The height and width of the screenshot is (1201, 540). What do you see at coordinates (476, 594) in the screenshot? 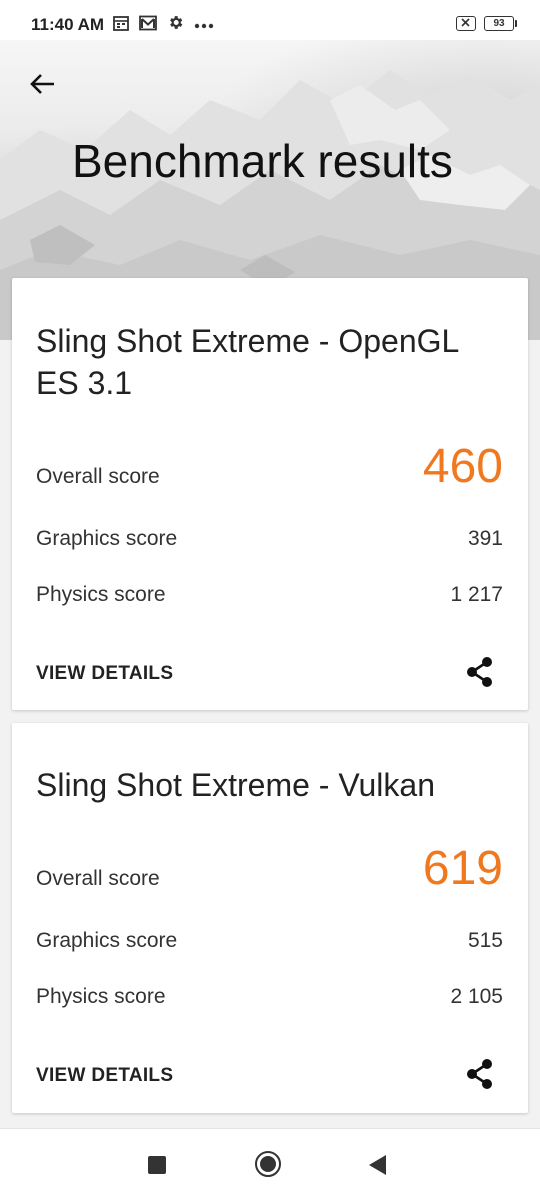
I see `physics-score-value: 1 217` at bounding box center [476, 594].